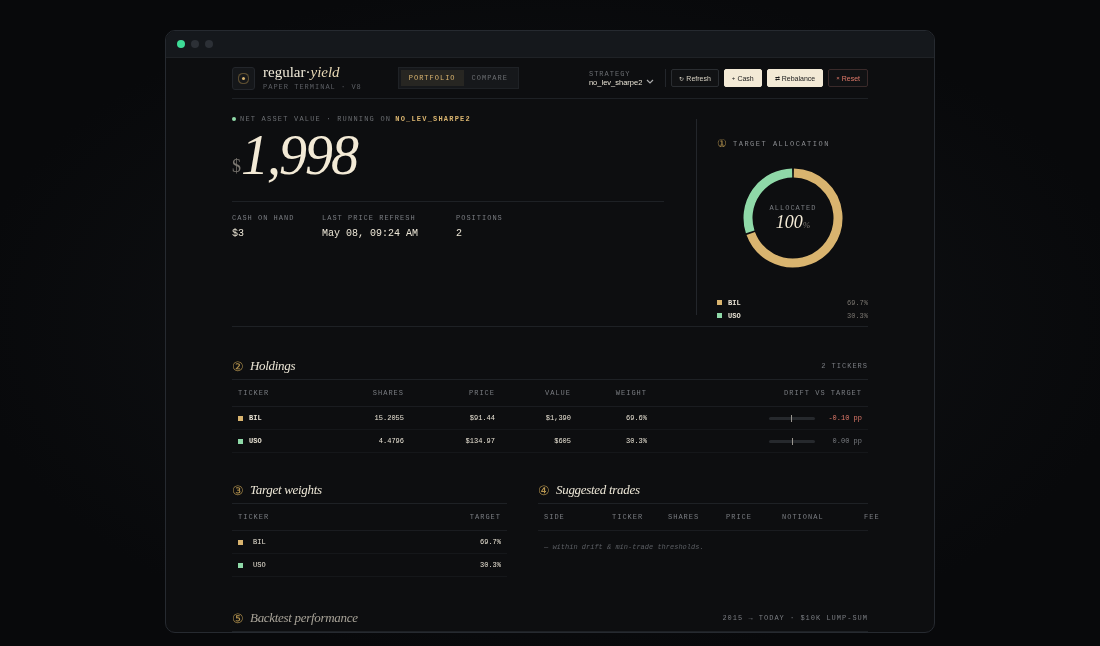  Describe the element at coordinates (650, 82) in the screenshot. I see `chevron-icon` at that location.